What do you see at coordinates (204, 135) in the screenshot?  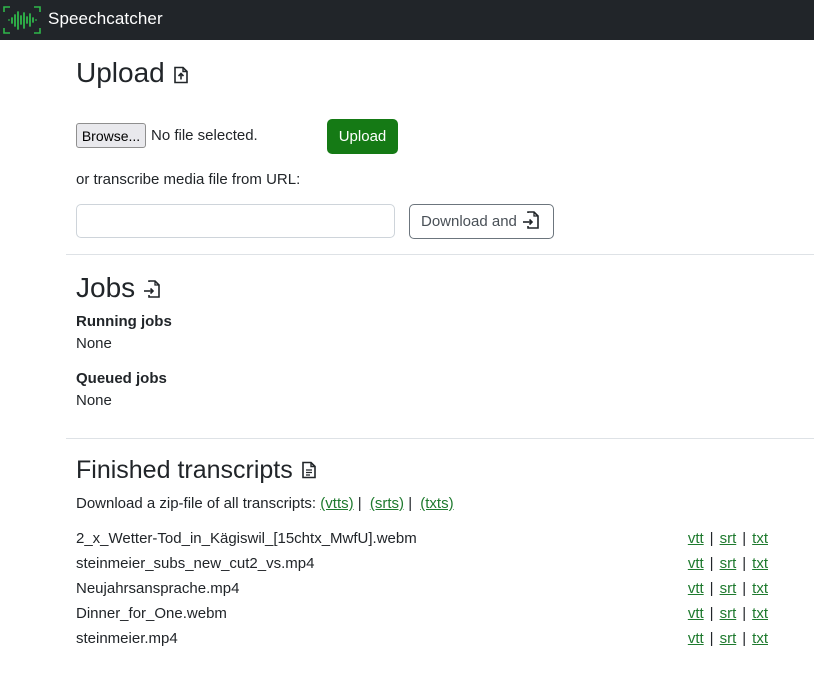 I see `file-status-text: No file selected.` at bounding box center [204, 135].